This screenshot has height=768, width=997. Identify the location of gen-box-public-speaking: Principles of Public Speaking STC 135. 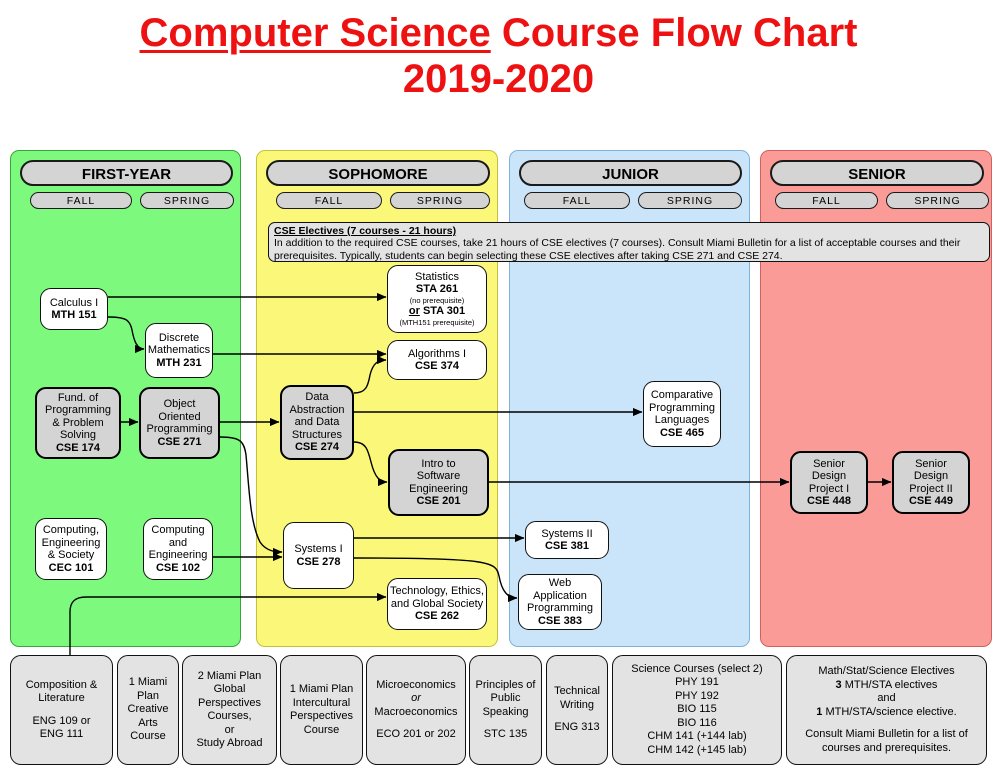
(505, 710).